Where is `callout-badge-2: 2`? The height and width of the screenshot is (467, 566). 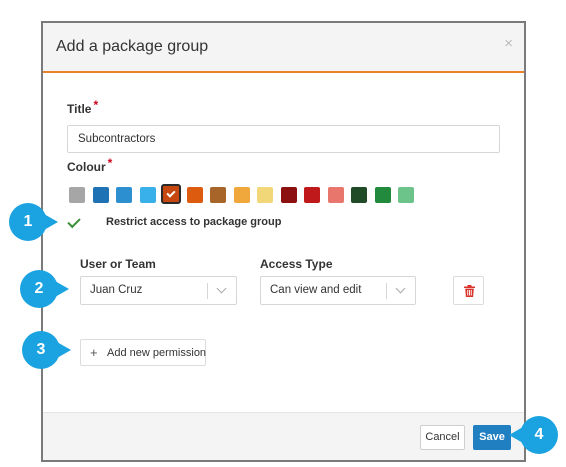 callout-badge-2: 2 is located at coordinates (44, 289).